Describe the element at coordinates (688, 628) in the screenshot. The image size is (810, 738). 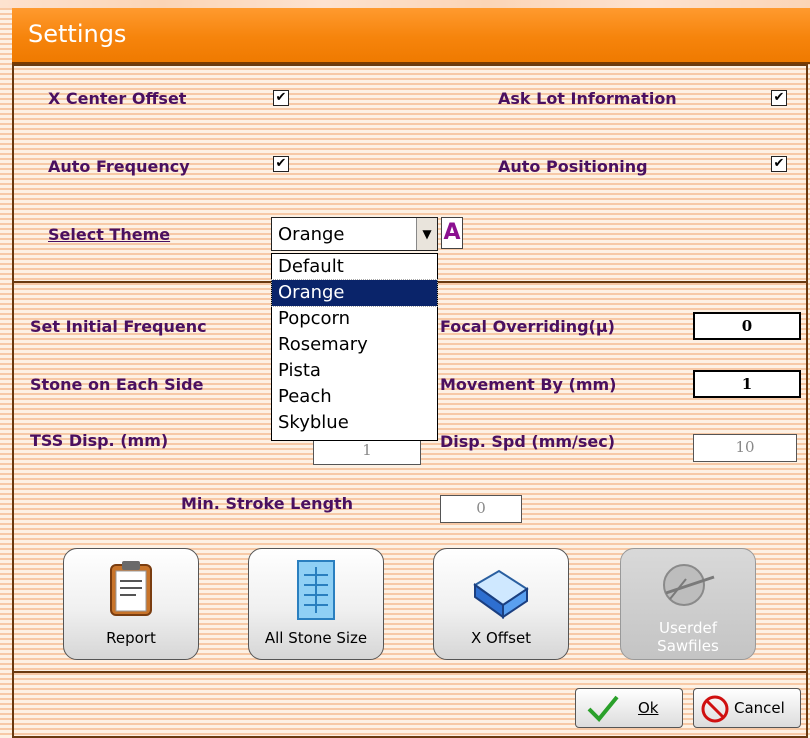
I see `userdef-label-line1: Userdef` at that location.